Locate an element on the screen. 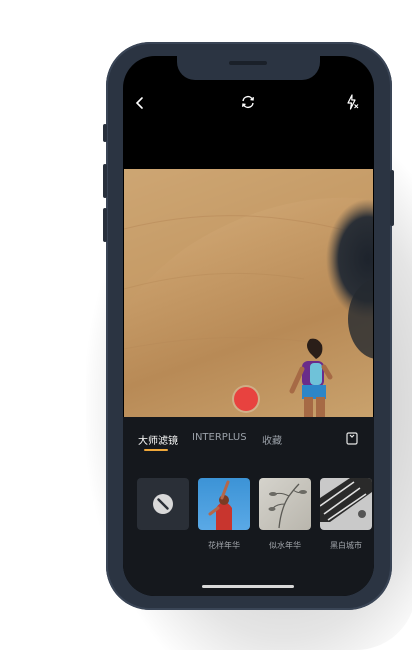  no-filter-icon is located at coordinates (163, 506).